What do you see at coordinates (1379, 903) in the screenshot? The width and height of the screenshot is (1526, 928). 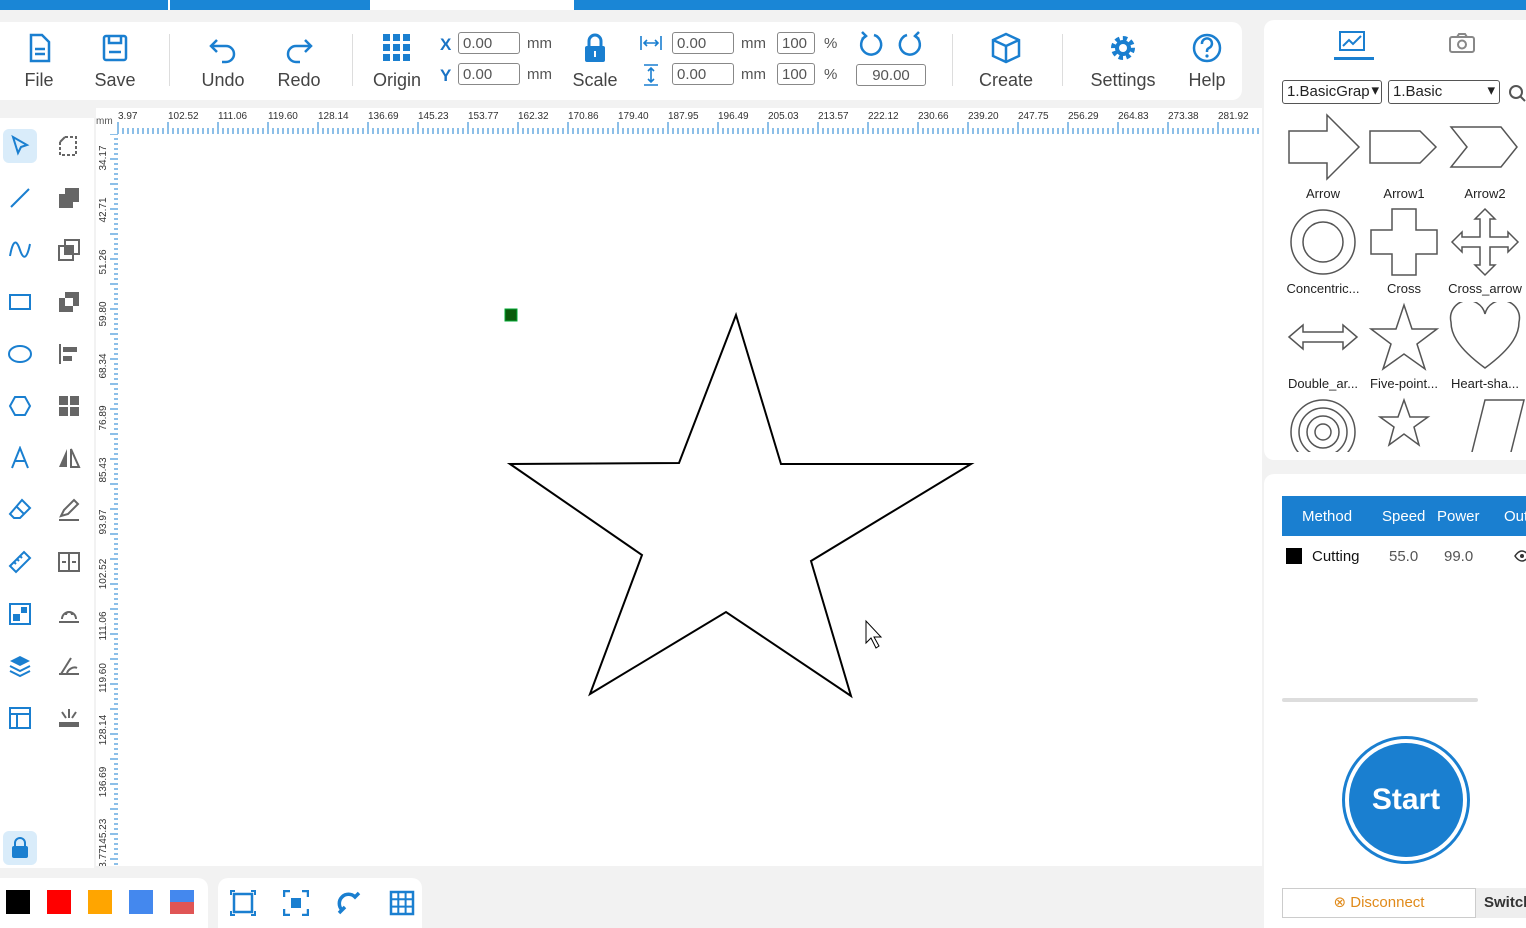 I see `disconnect-button: ⊗ Disconnect` at bounding box center [1379, 903].